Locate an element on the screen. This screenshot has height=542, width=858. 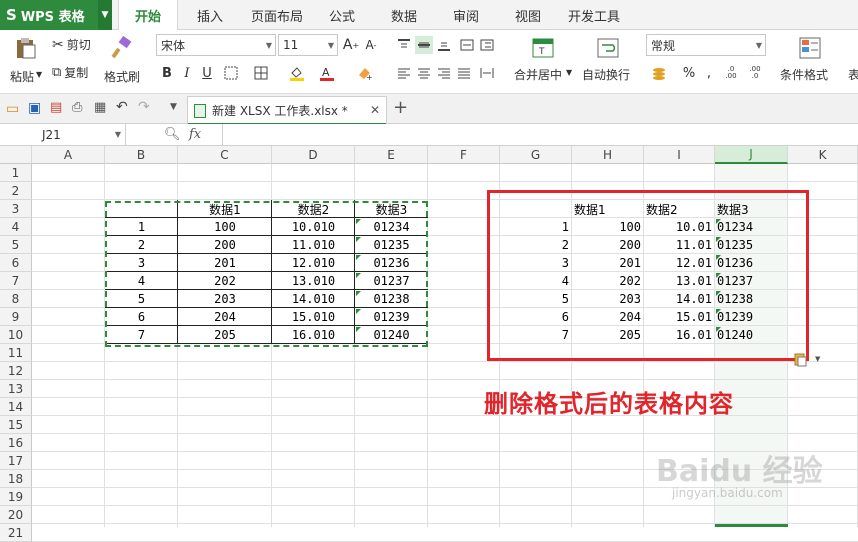
undo-icon: ↶ is located at coordinates (122, 107).